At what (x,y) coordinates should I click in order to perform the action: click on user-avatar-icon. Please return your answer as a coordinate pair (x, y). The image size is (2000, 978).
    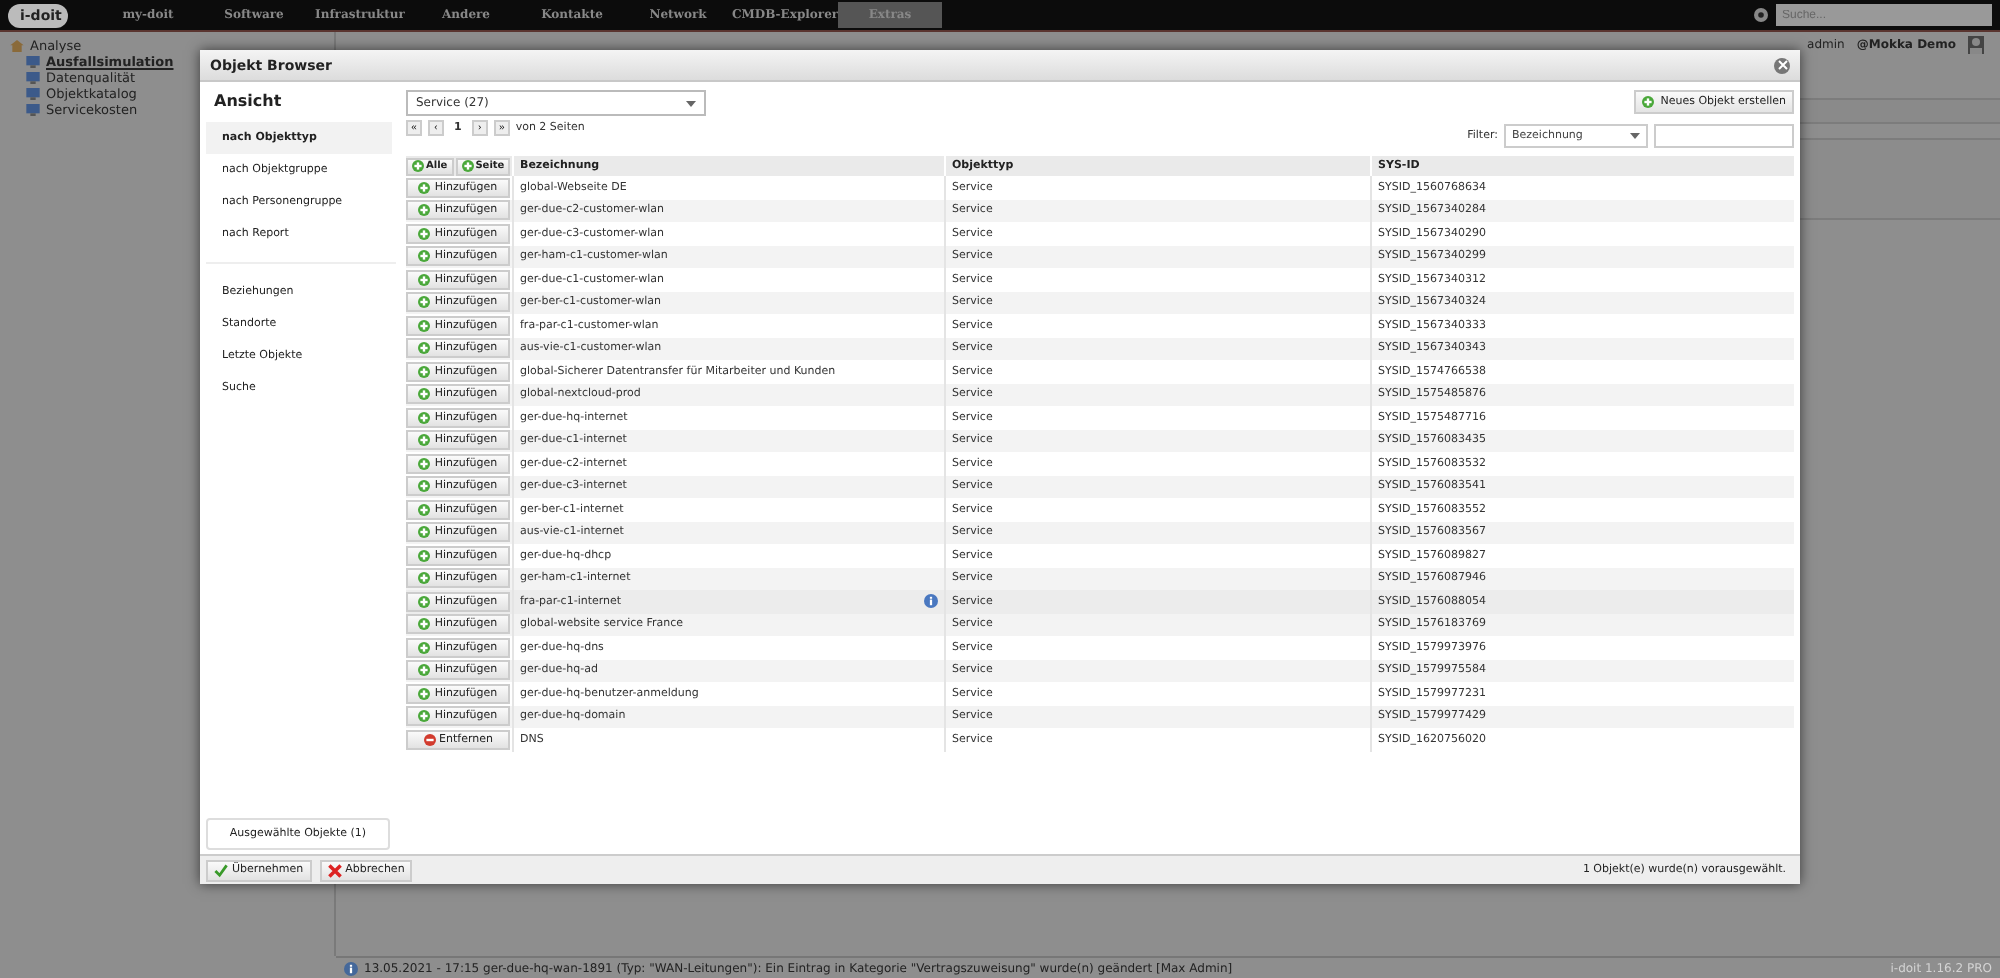
    Looking at the image, I should click on (1976, 44).